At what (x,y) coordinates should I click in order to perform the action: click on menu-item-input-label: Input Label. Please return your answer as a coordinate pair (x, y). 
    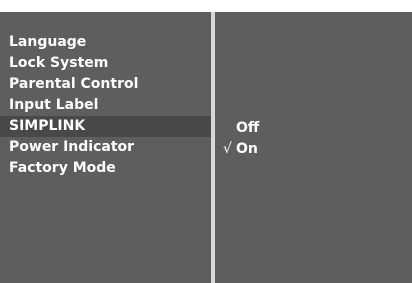
    Looking at the image, I should click on (105, 105).